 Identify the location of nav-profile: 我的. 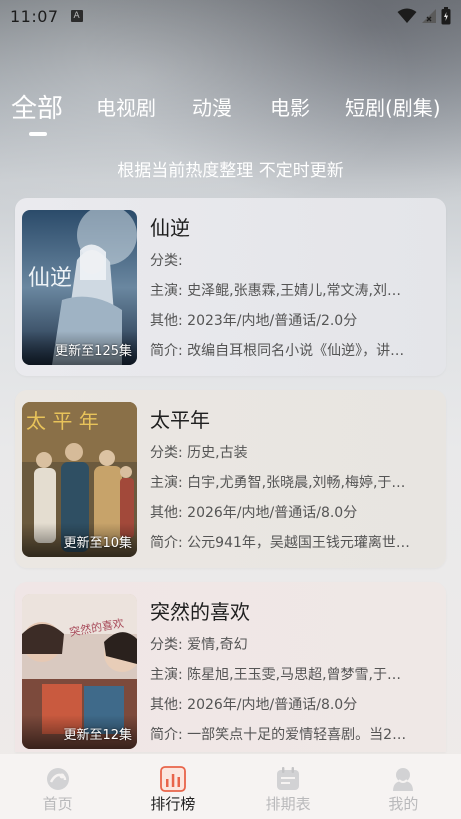
(403, 786).